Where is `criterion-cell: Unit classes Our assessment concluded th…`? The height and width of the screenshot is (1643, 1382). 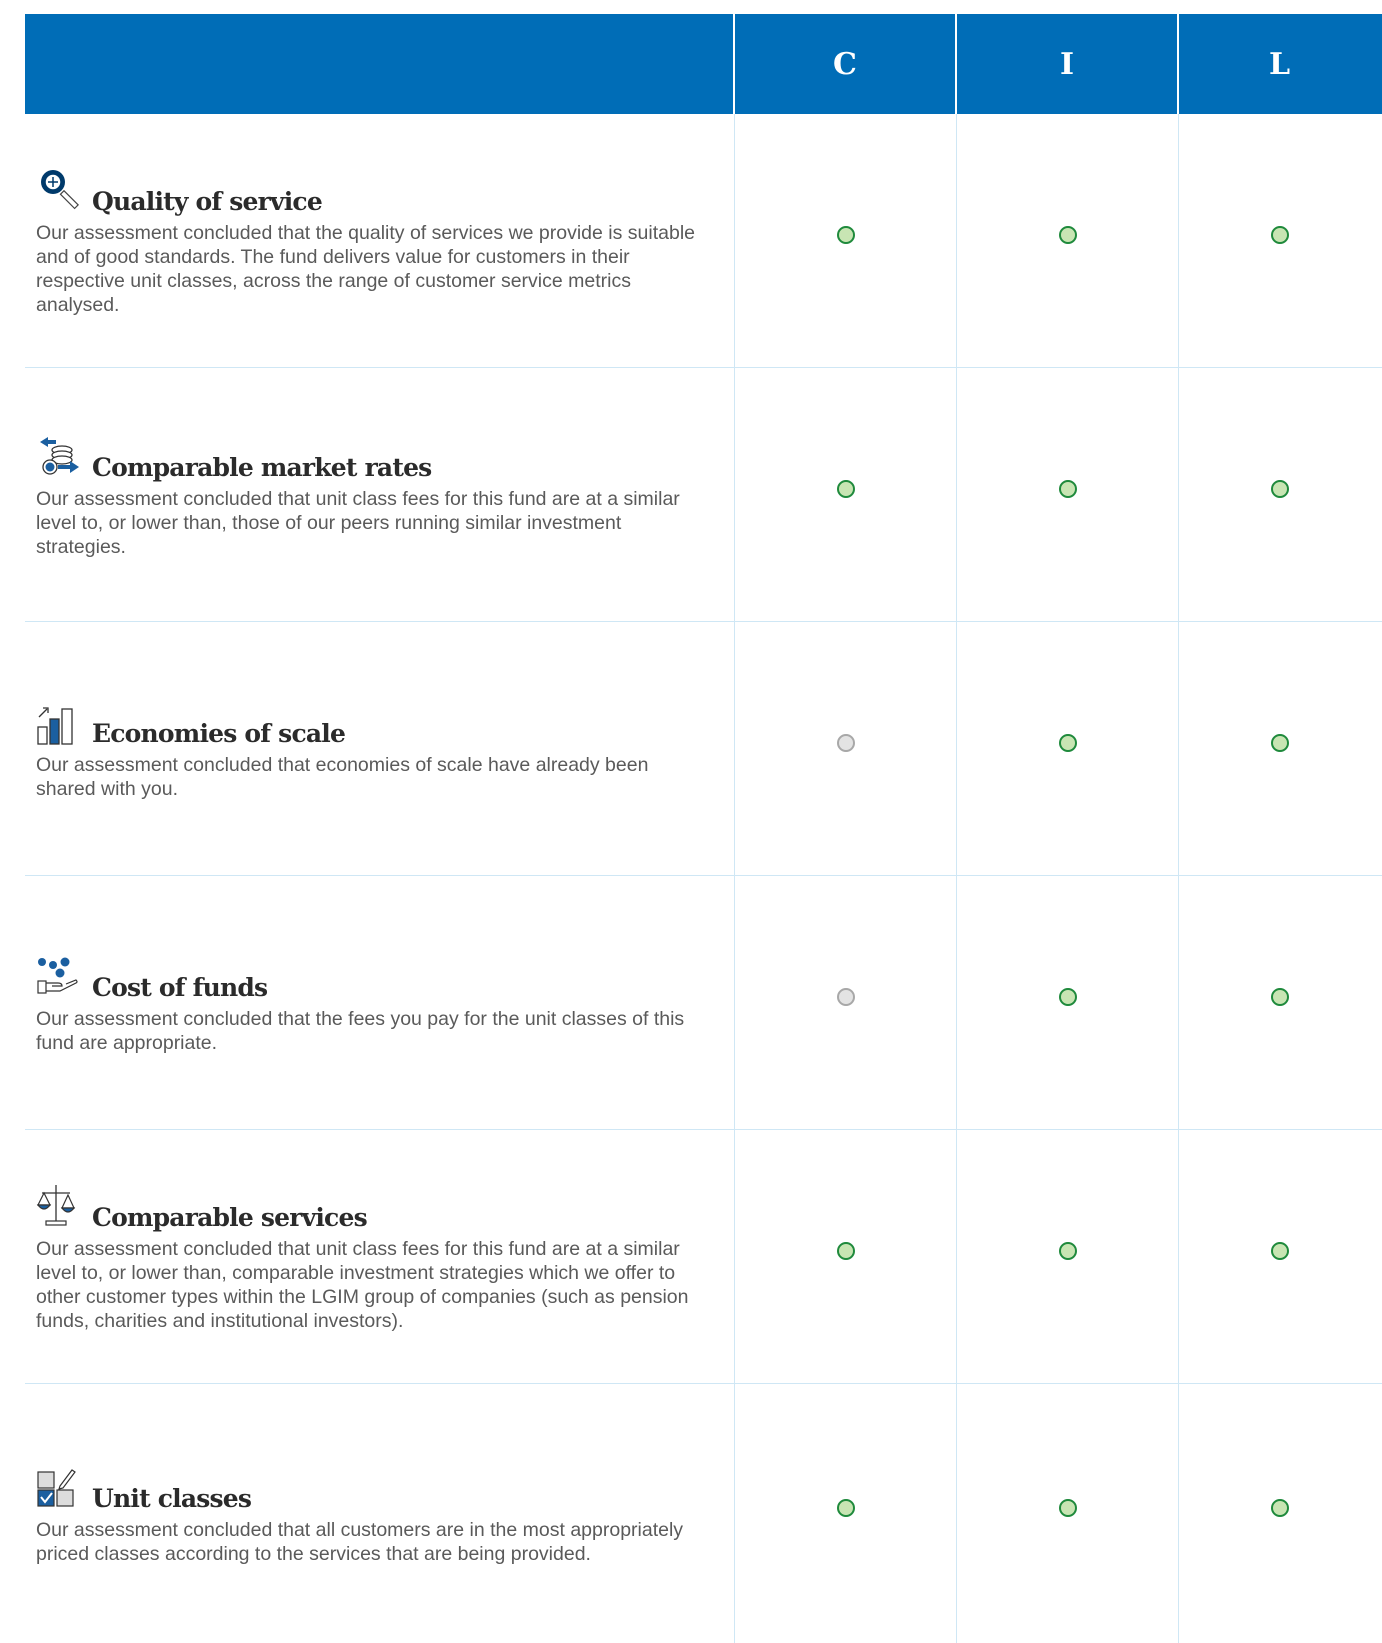 criterion-cell: Unit classes Our assessment concluded th… is located at coordinates (380, 1513).